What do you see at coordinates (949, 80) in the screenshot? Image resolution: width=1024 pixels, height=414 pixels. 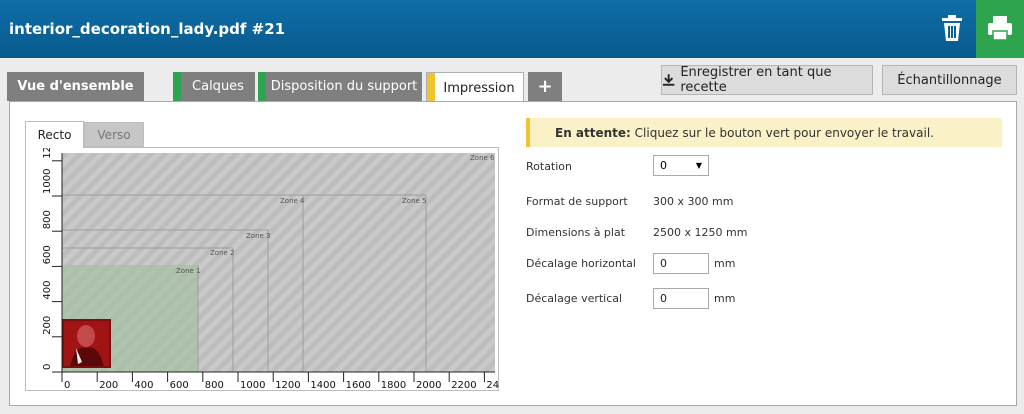 I see `sampling-button: Échantillonnage` at bounding box center [949, 80].